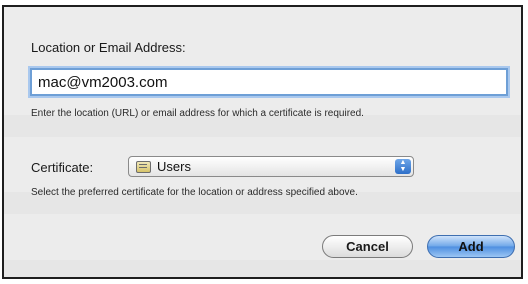 Image resolution: width=528 pixels, height=284 pixels. Describe the element at coordinates (143, 166) in the screenshot. I see `certificate-icon` at that location.